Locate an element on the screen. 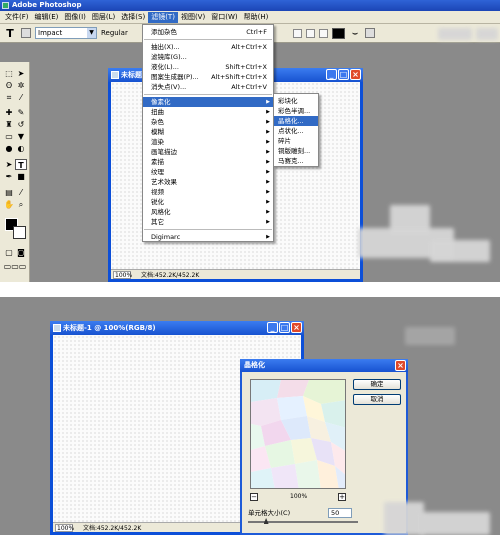 Image resolution: width=500 pixels, height=535 pixels. standard-mode-icon: ▢ is located at coordinates (9, 252).